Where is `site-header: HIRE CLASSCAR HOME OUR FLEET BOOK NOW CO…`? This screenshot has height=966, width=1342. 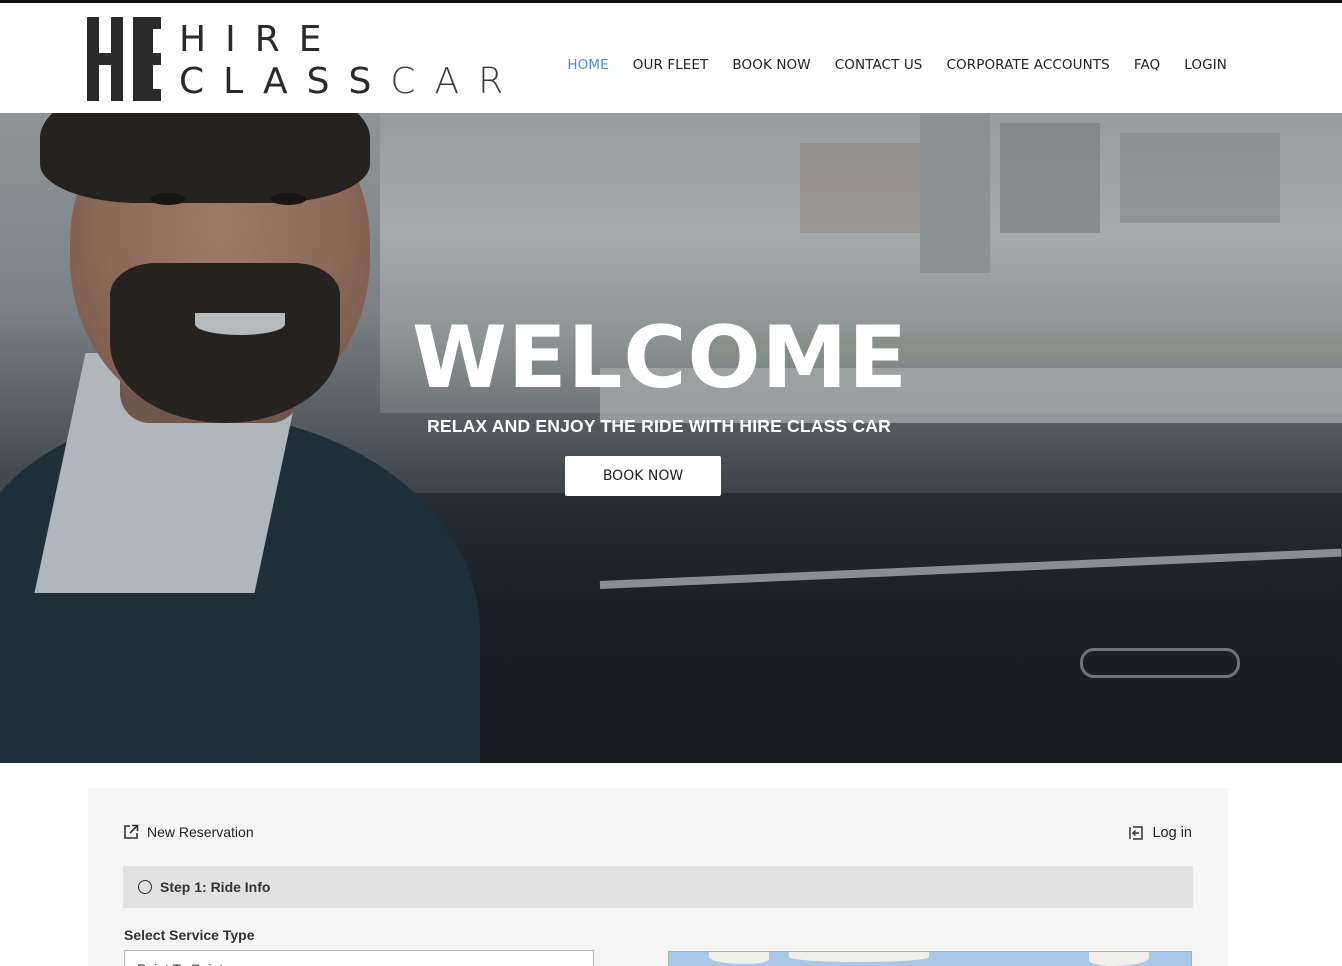 site-header: HIRE CLASSCAR HOME OUR FLEET BOOK NOW CO… is located at coordinates (671, 58).